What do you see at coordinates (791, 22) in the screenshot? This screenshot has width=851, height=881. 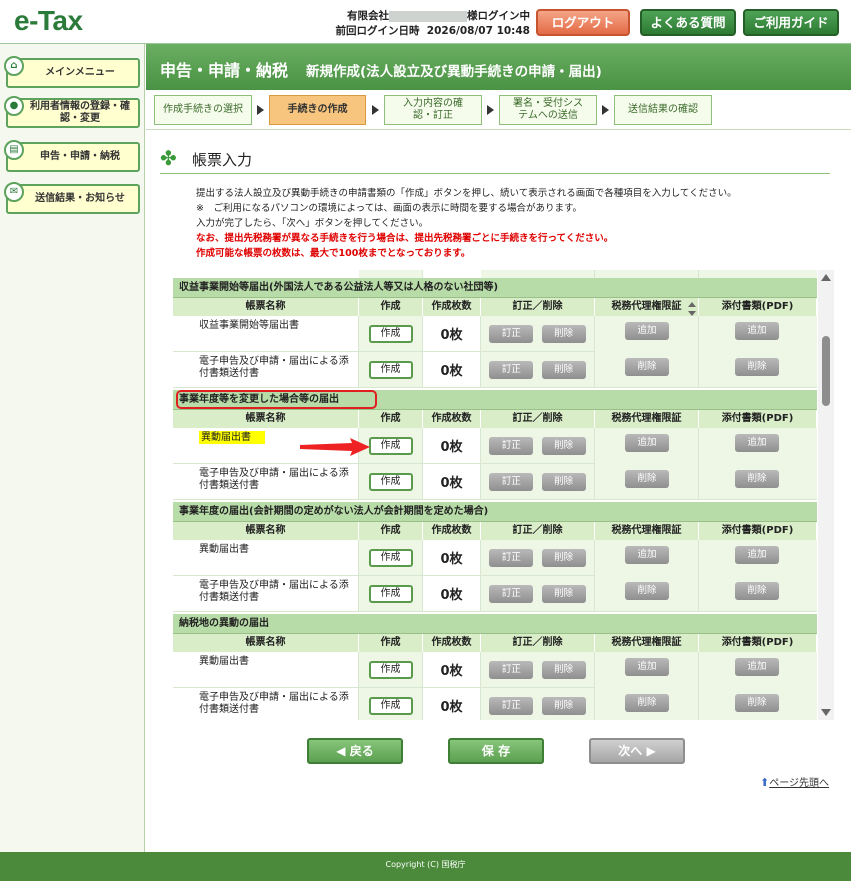 I see `guide-button: ご利用ガイド` at bounding box center [791, 22].